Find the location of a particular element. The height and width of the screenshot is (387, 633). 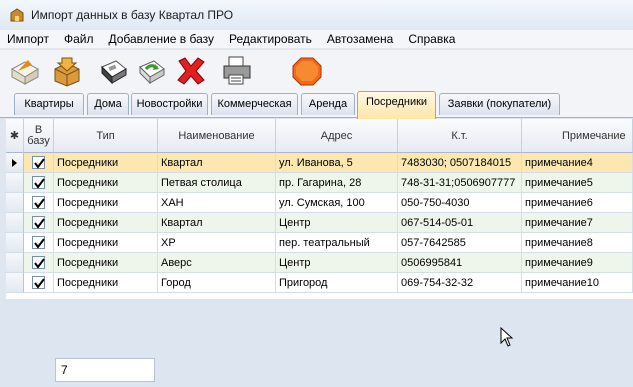

header-in-db-label: В базу is located at coordinates (38, 135).